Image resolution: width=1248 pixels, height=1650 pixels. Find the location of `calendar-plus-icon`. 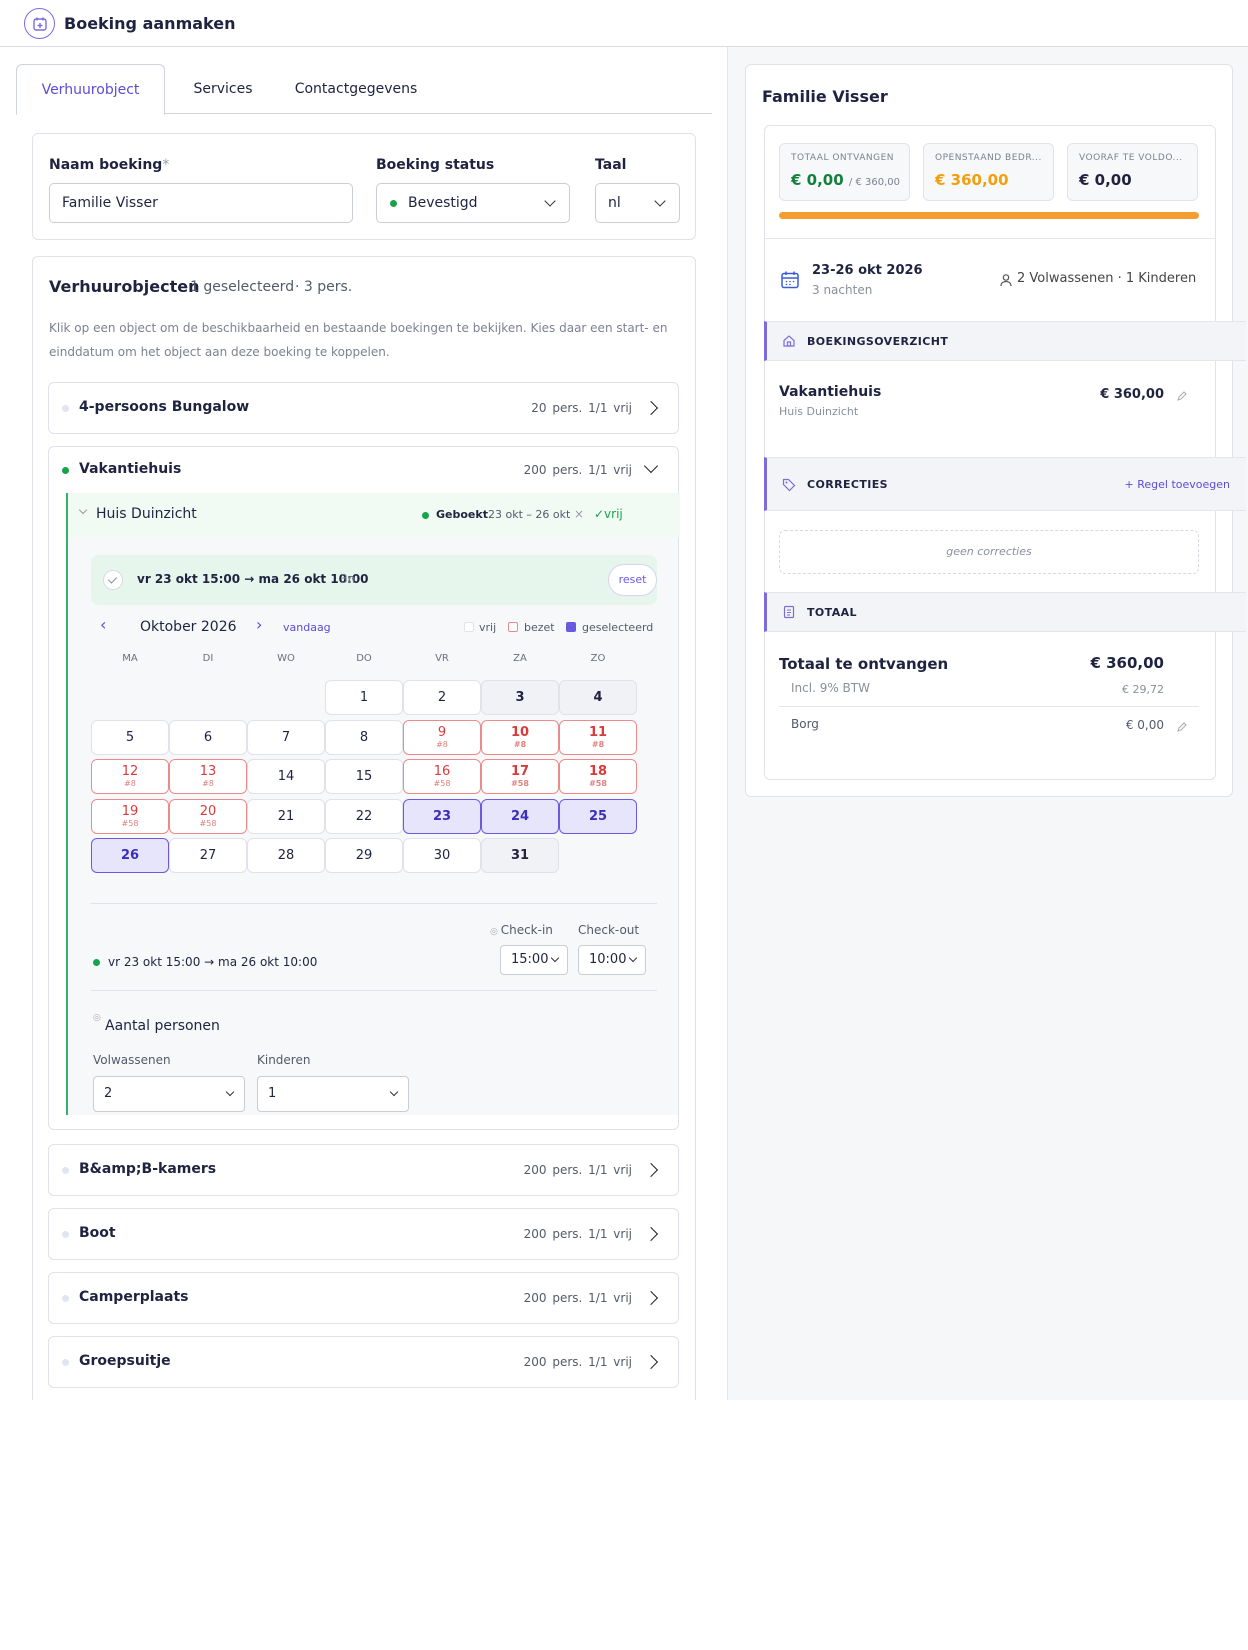

calendar-plus-icon is located at coordinates (39, 23).